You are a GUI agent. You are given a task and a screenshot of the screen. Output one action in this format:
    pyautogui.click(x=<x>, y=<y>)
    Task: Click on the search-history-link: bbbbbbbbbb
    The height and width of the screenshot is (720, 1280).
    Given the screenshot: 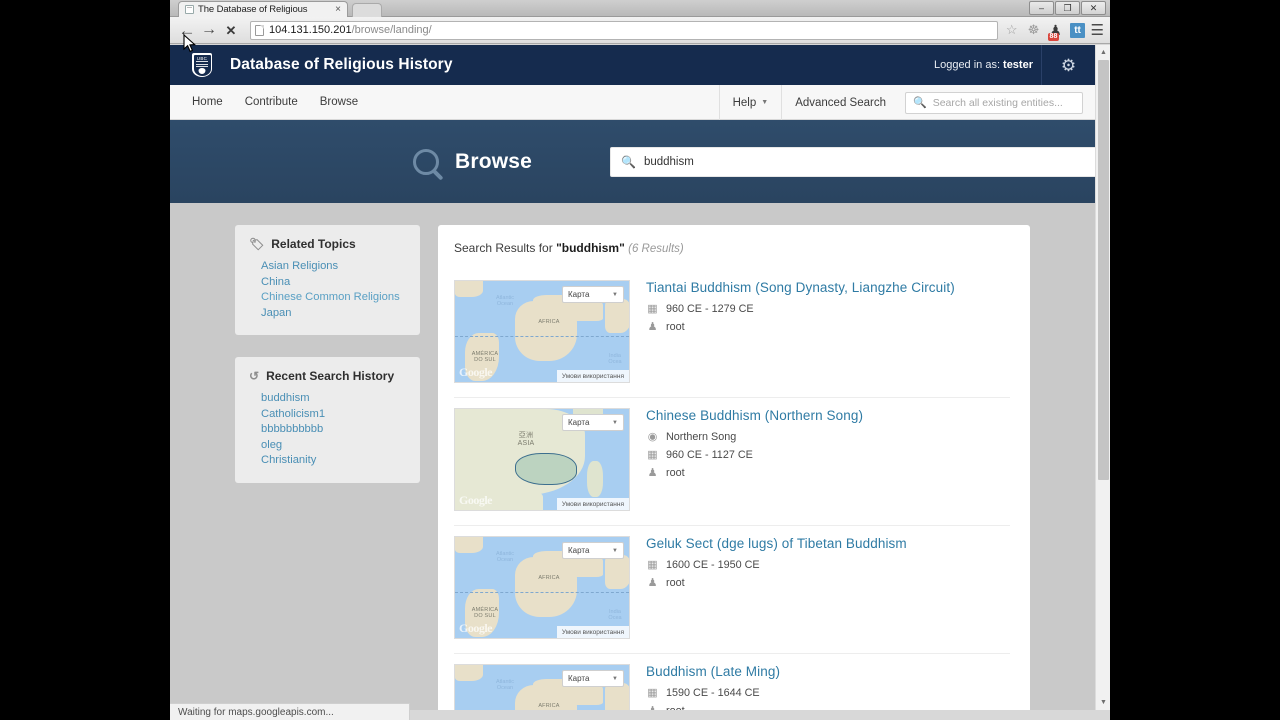 What is the action you would take?
    pyautogui.click(x=333, y=430)
    